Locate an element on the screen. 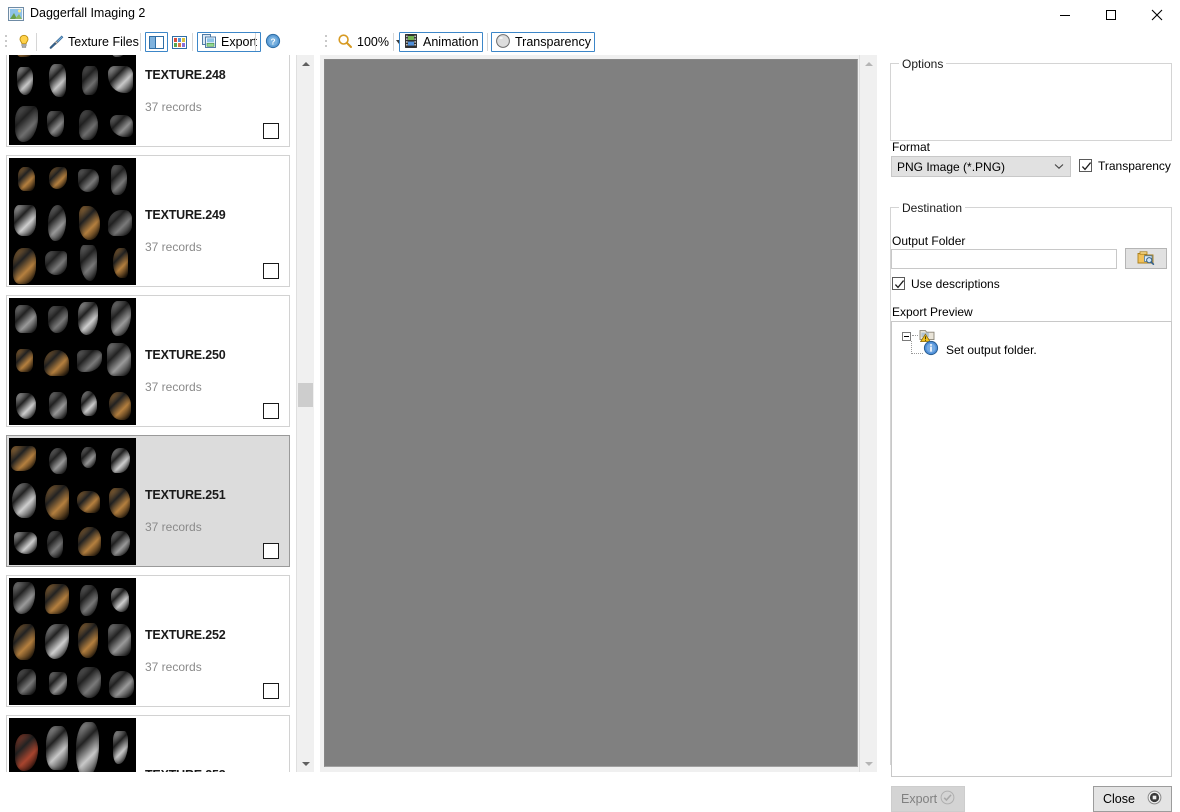 The width and height of the screenshot is (1180, 812). title-bar: Daggerfall Imaging 2 is located at coordinates (590, 14).